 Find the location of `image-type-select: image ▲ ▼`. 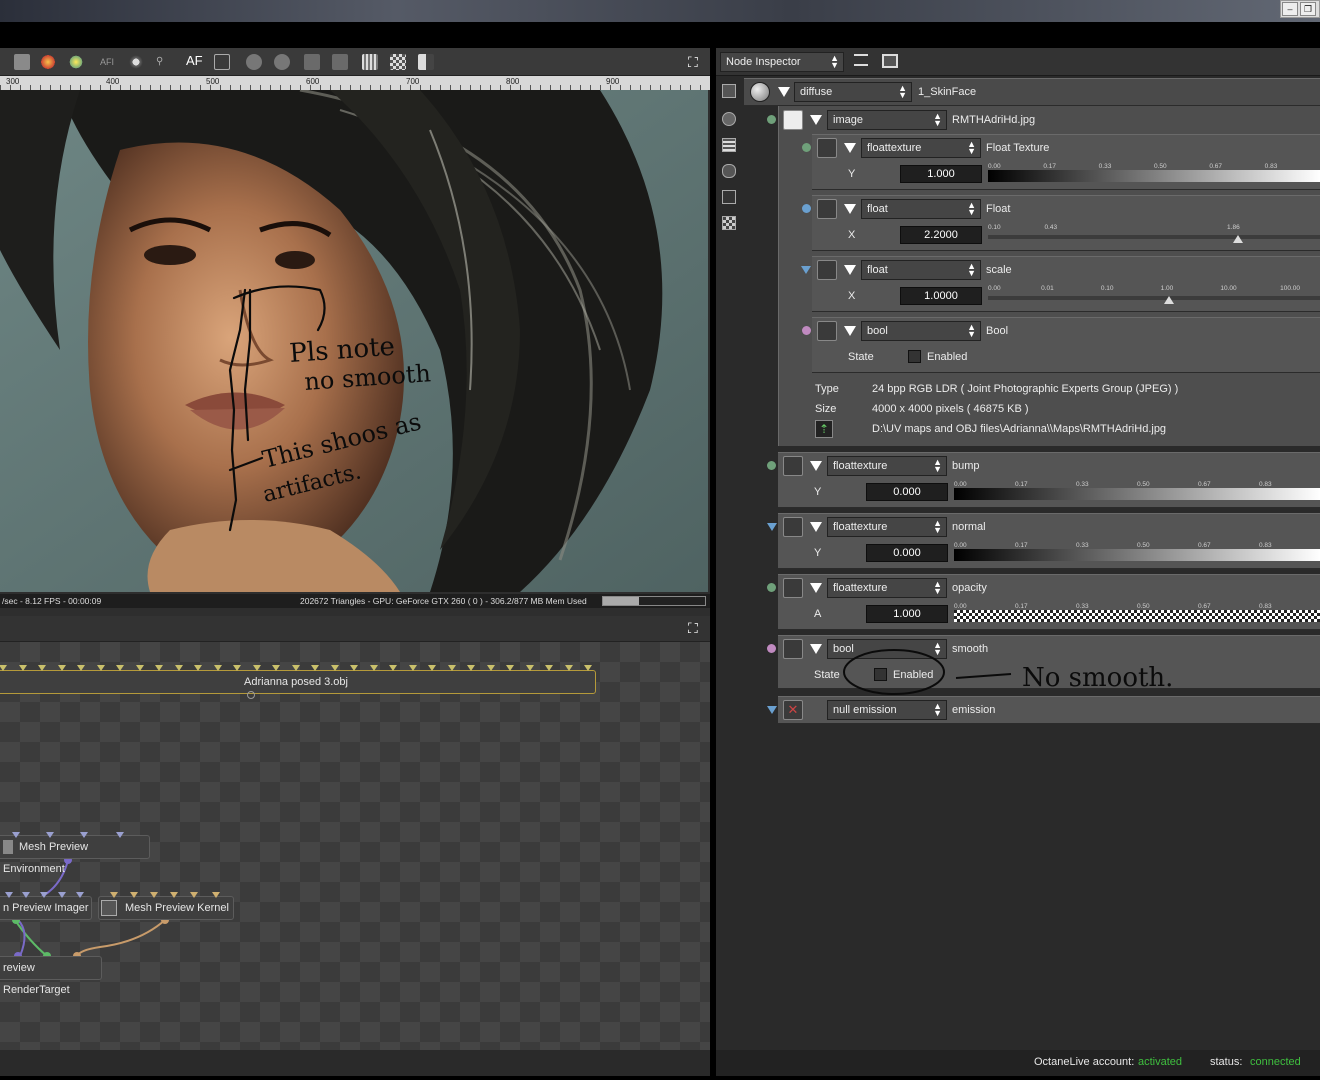

image-type-select: image ▲ ▼ is located at coordinates (887, 120).